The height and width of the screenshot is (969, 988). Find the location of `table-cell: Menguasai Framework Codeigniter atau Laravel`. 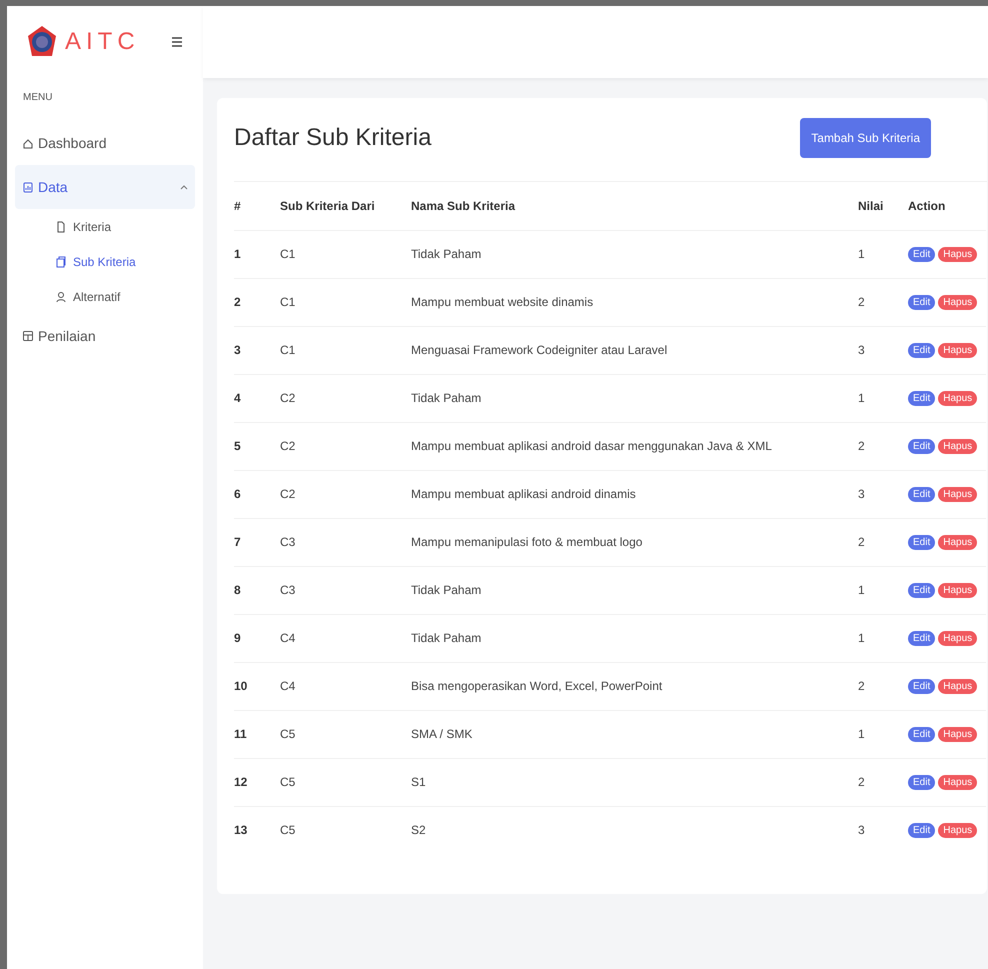

table-cell: Menguasai Framework Codeigniter atau Laravel is located at coordinates (539, 350).